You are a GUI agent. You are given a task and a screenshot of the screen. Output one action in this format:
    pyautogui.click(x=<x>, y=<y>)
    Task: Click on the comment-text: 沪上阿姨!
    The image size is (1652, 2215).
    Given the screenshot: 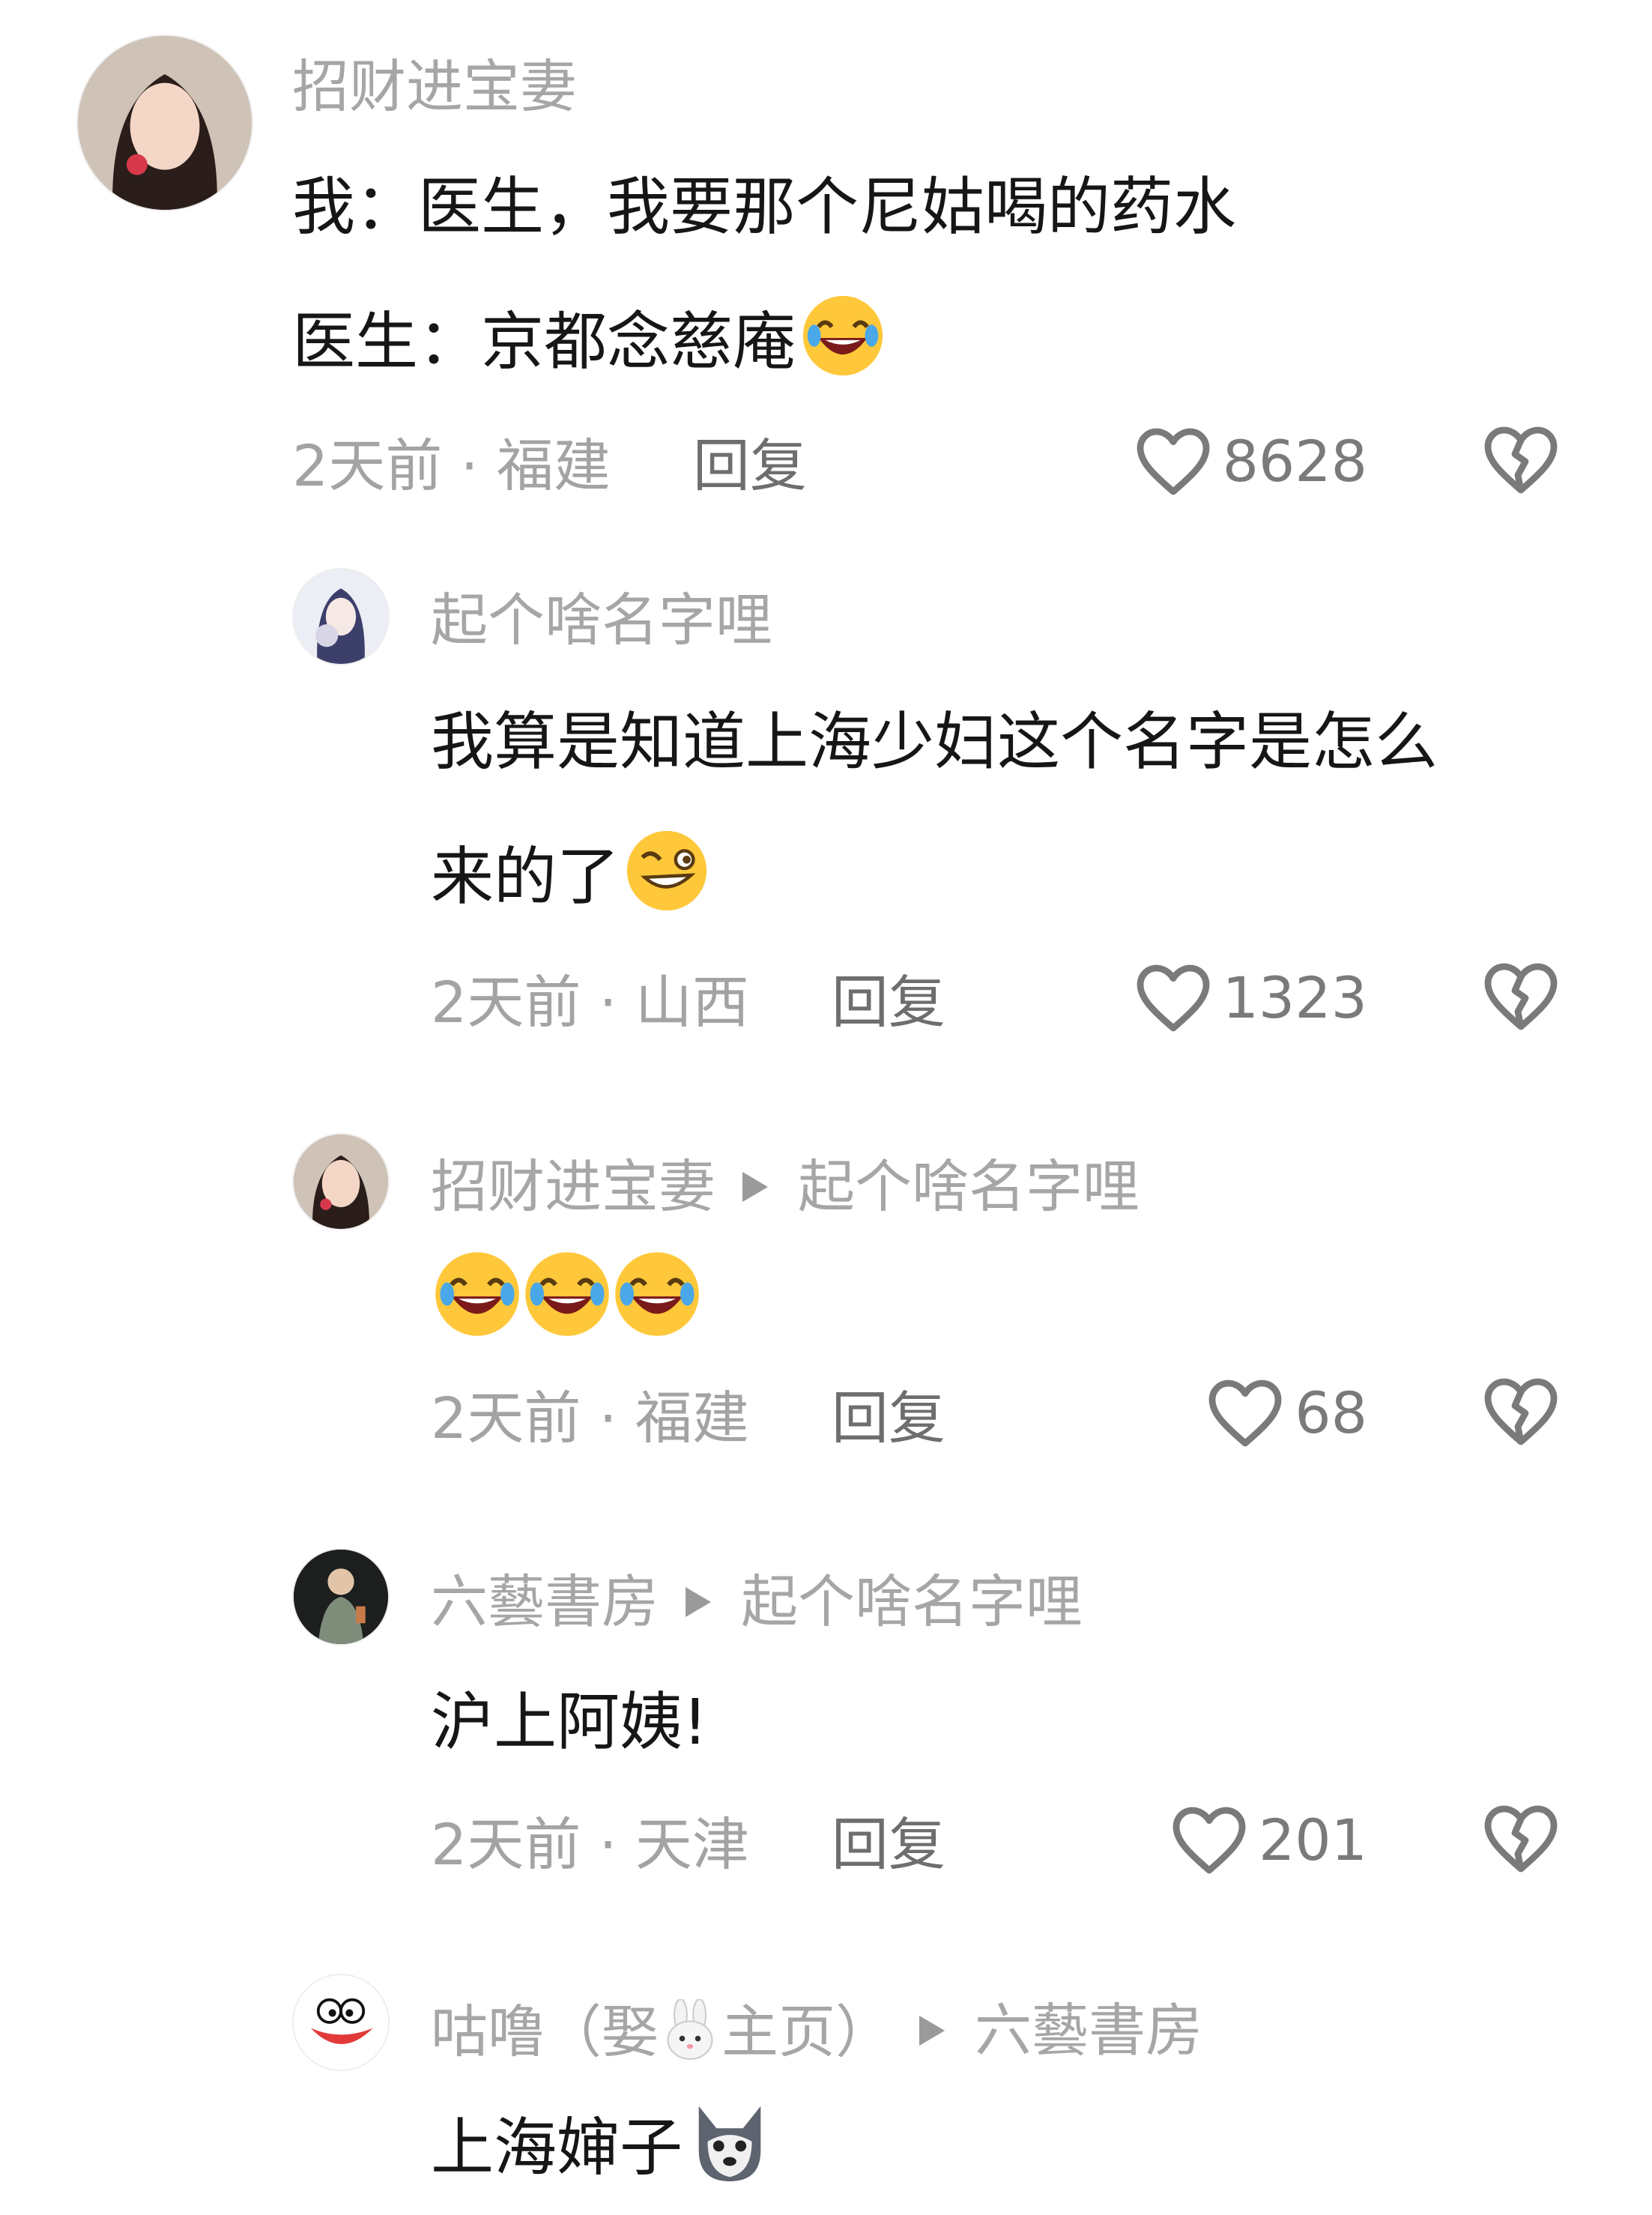 What is the action you would take?
    pyautogui.click(x=569, y=1722)
    